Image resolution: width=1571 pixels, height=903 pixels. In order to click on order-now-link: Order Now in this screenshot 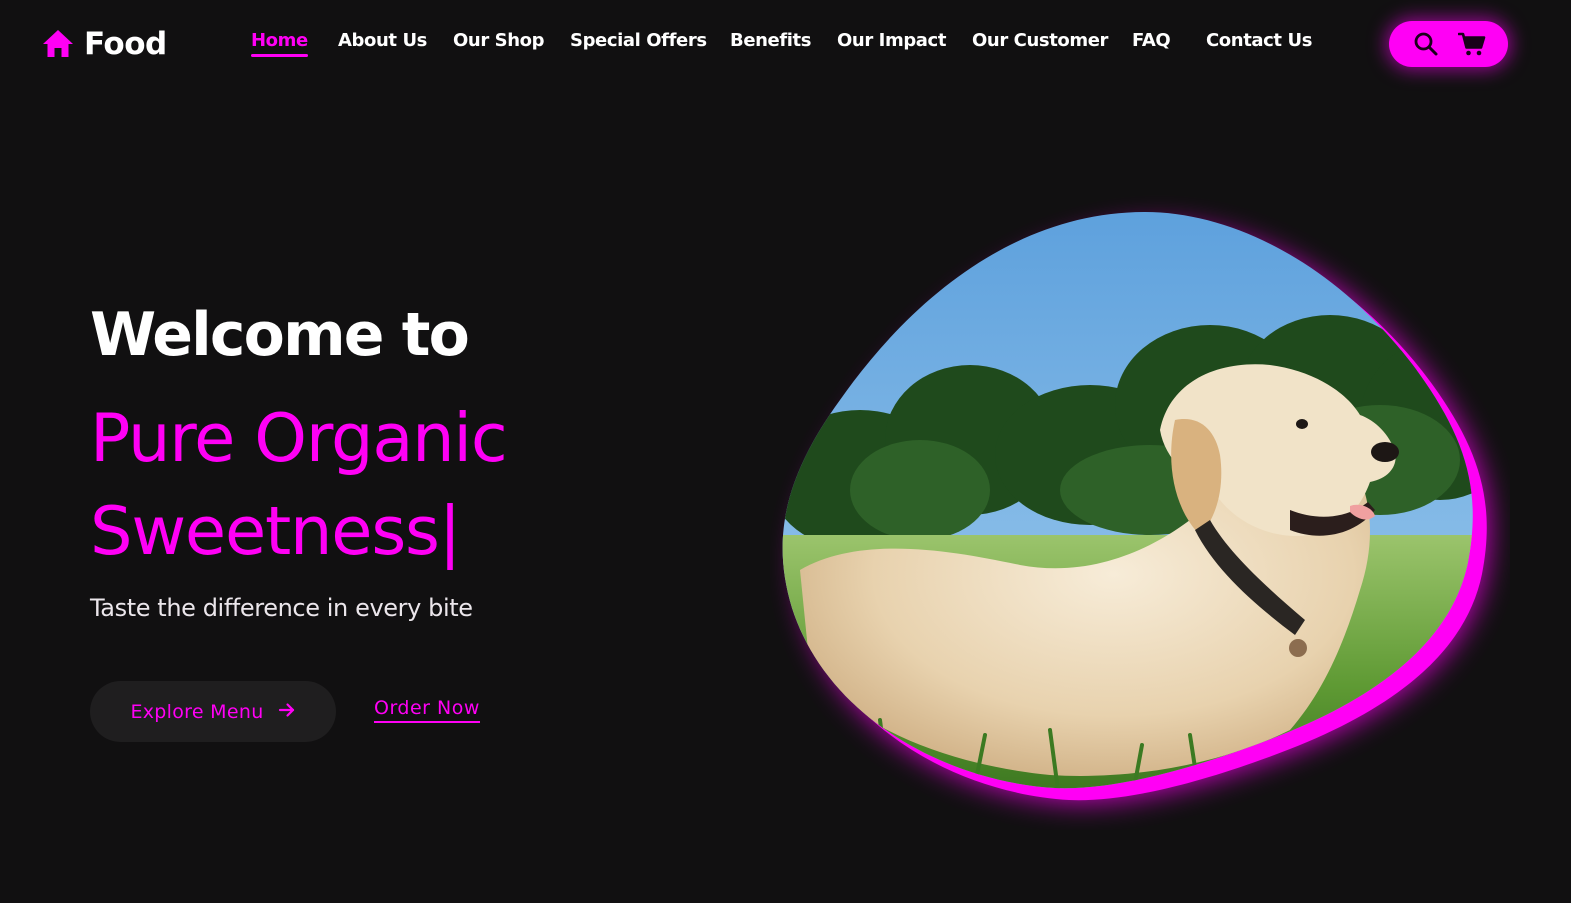, I will do `click(427, 710)`.